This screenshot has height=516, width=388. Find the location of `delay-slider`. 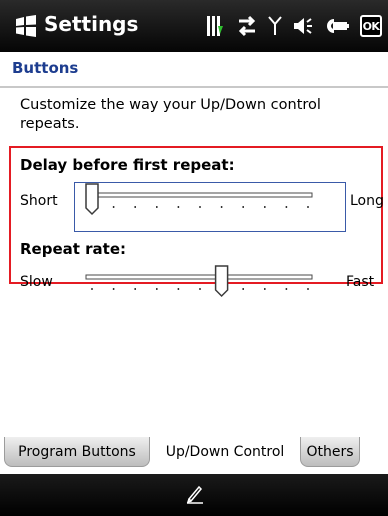

delay-slider is located at coordinates (210, 206).